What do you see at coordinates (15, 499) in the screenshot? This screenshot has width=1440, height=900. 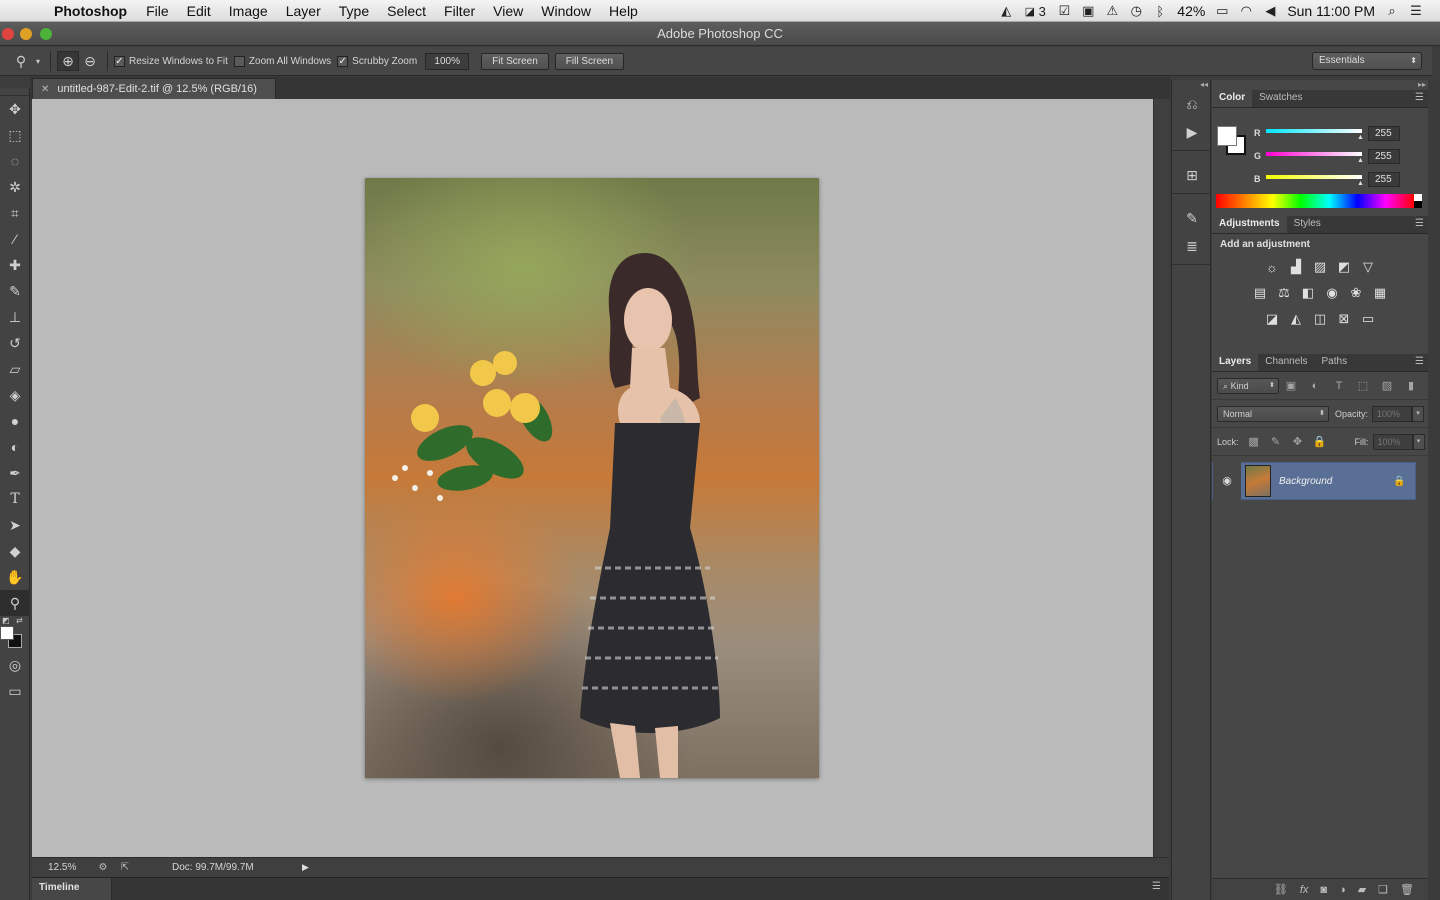 I see `type-tool-icon: T` at bounding box center [15, 499].